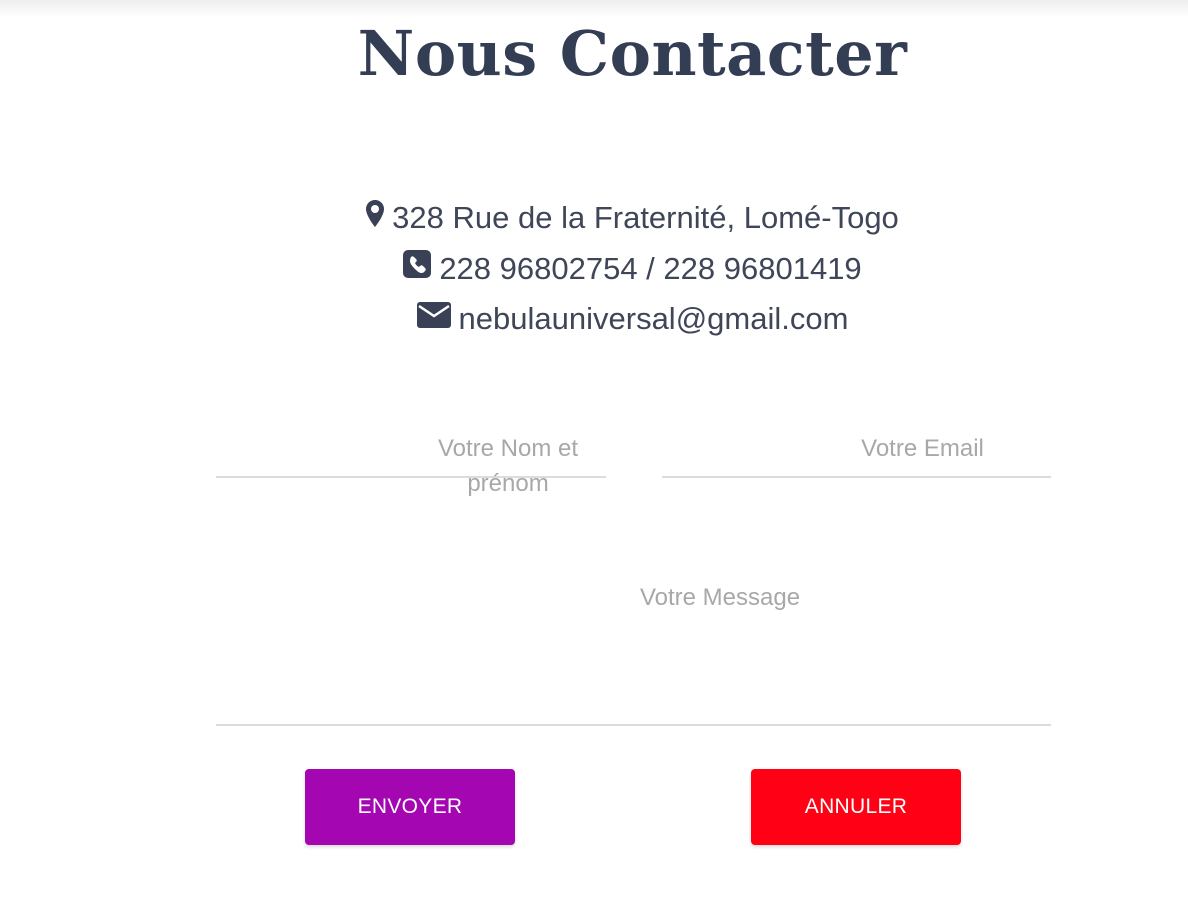 This screenshot has width=1188, height=900. I want to click on email-input, so click(856, 449).